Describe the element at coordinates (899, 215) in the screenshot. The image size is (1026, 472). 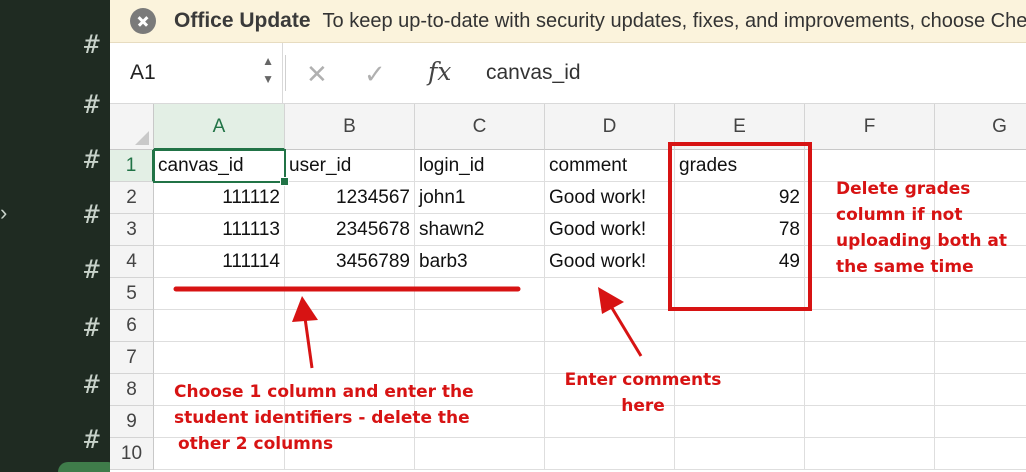
I see `grades-annotation-line: column if not` at that location.